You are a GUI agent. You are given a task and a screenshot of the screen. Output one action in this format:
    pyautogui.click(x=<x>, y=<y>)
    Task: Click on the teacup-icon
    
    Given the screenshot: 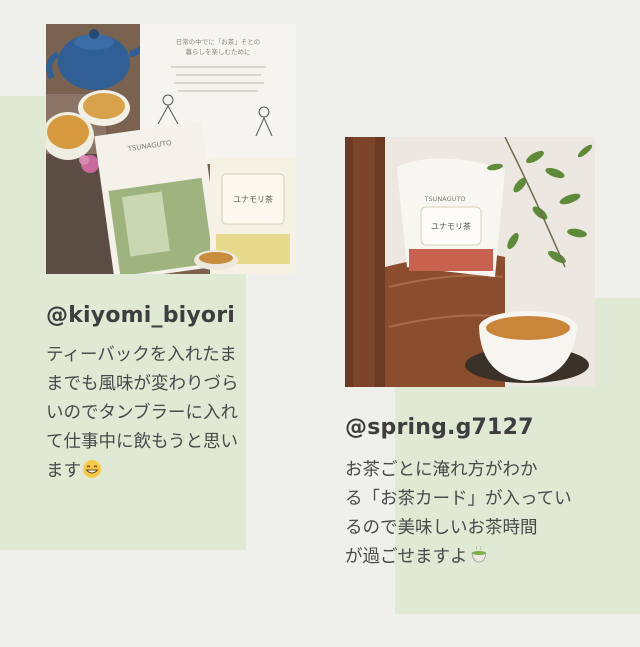 What is the action you would take?
    pyautogui.click(x=478, y=554)
    